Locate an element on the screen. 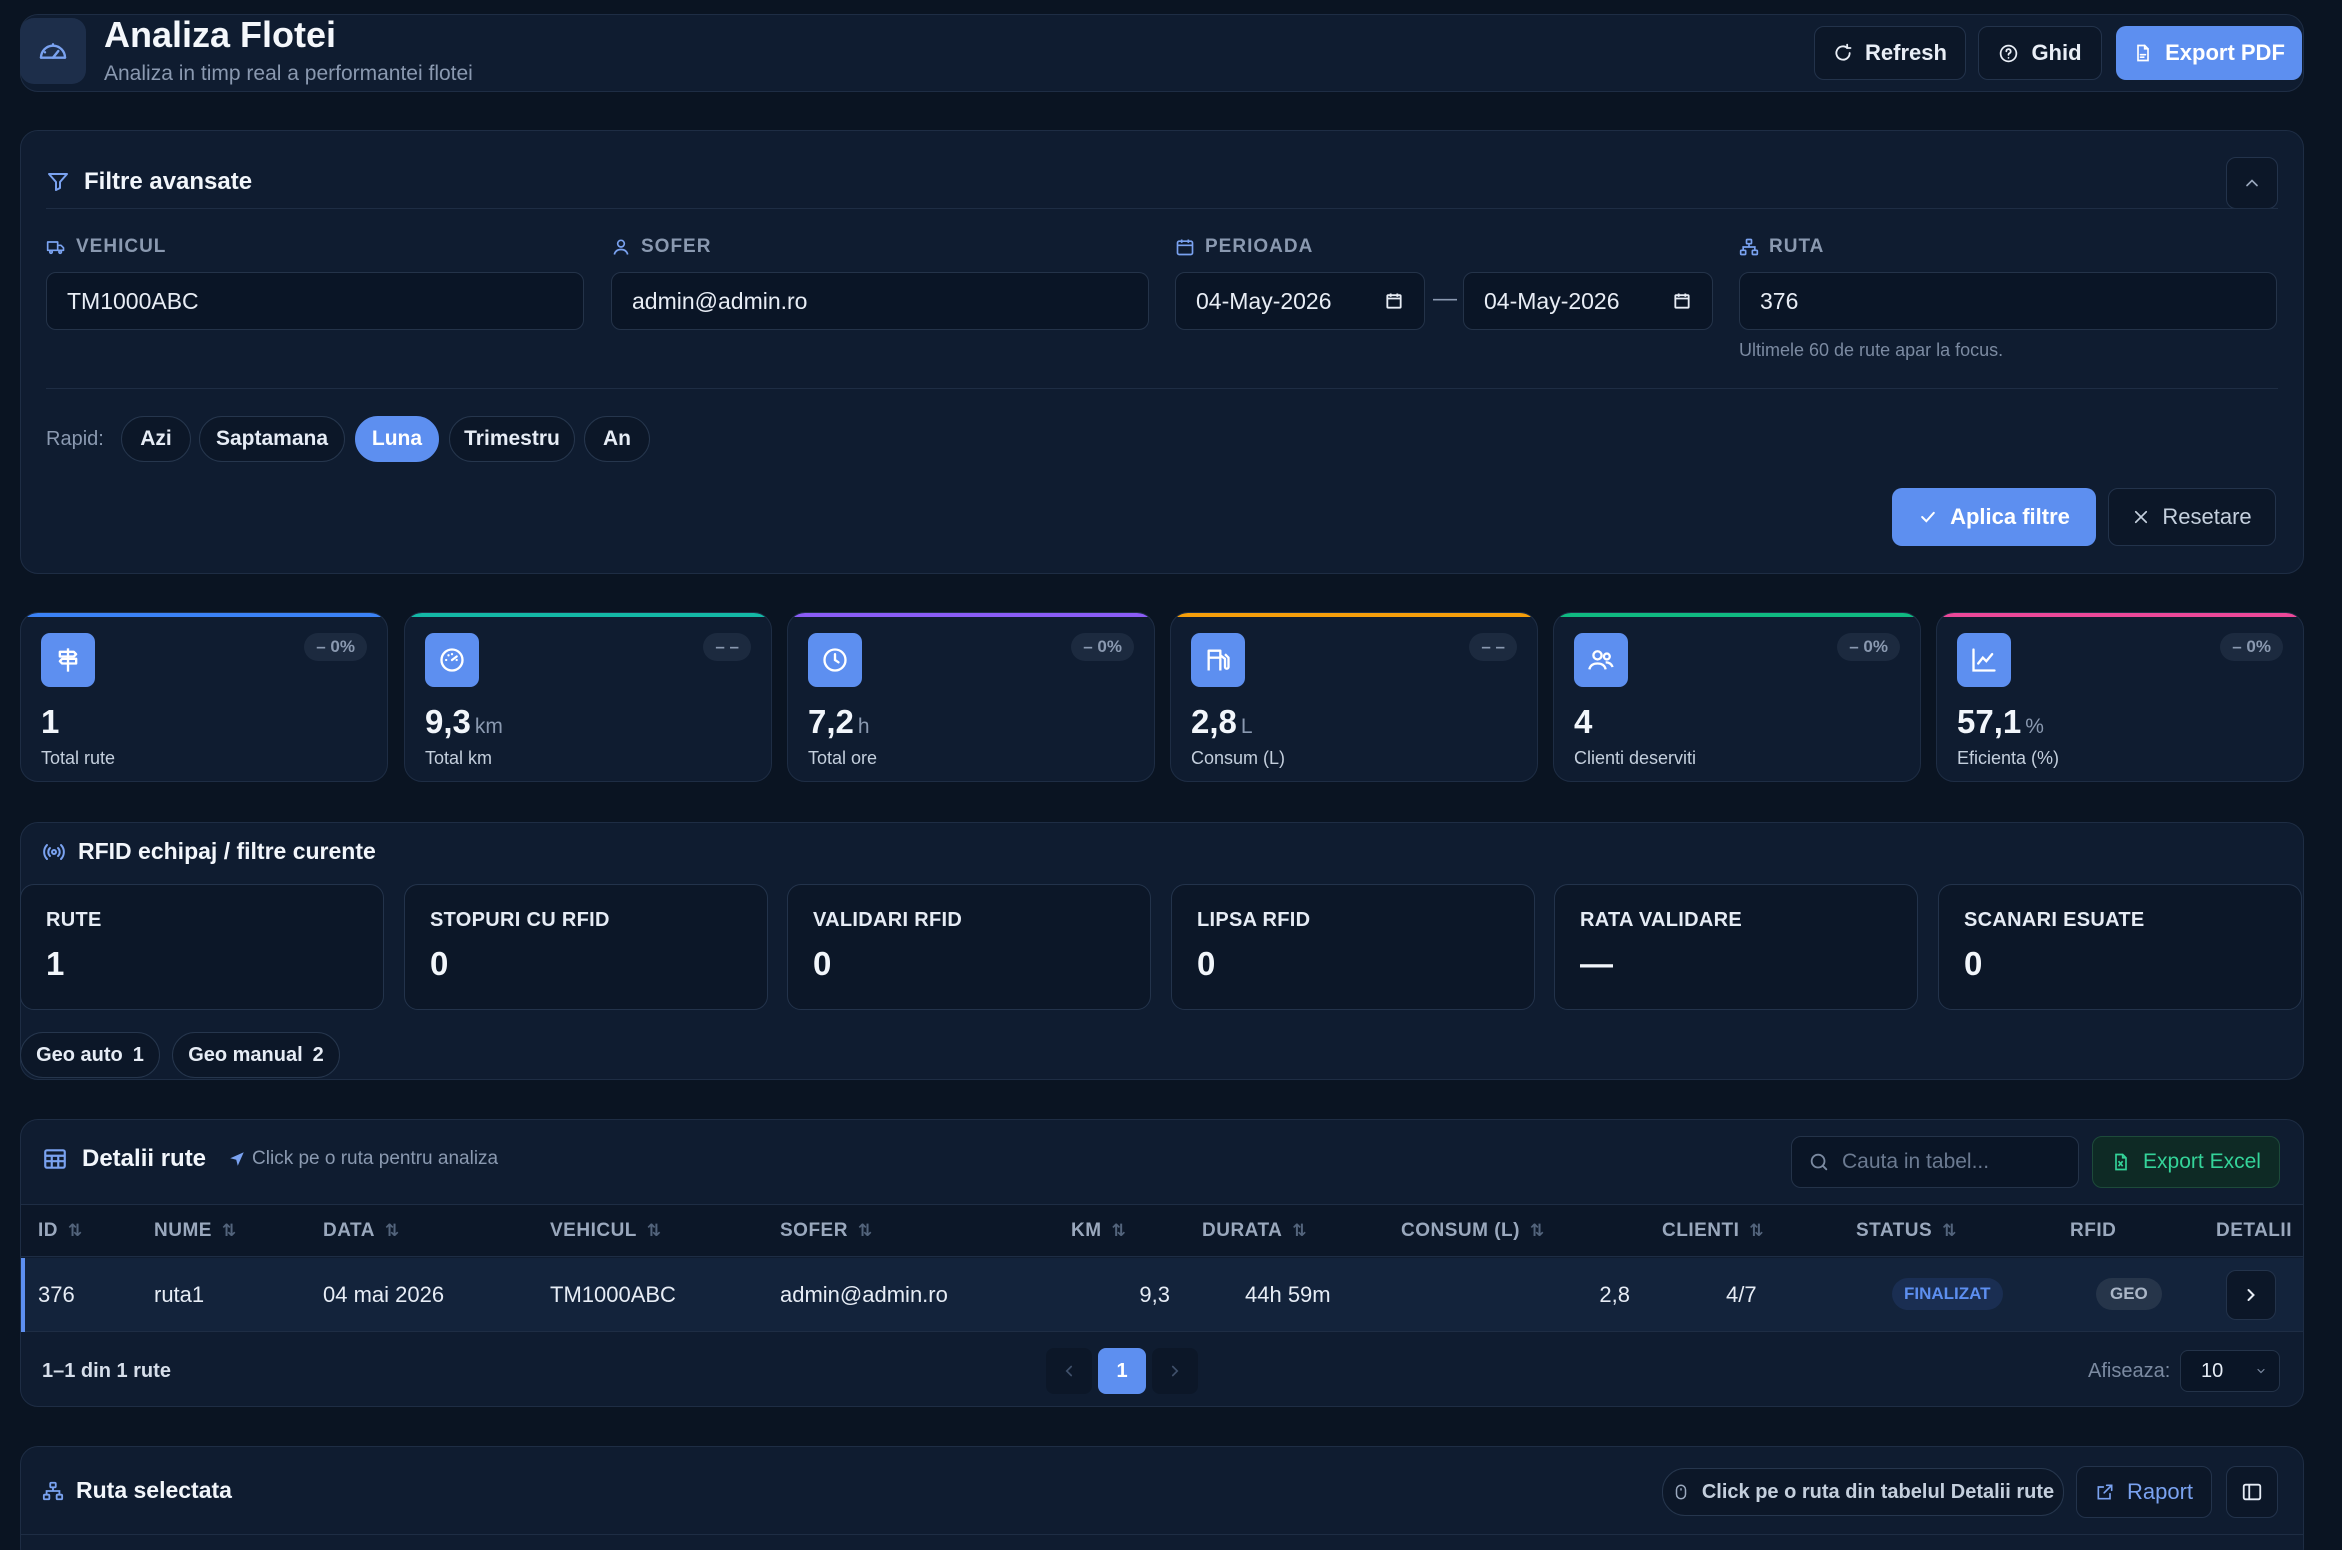  route-label: RUTA is located at coordinates (1781, 247).